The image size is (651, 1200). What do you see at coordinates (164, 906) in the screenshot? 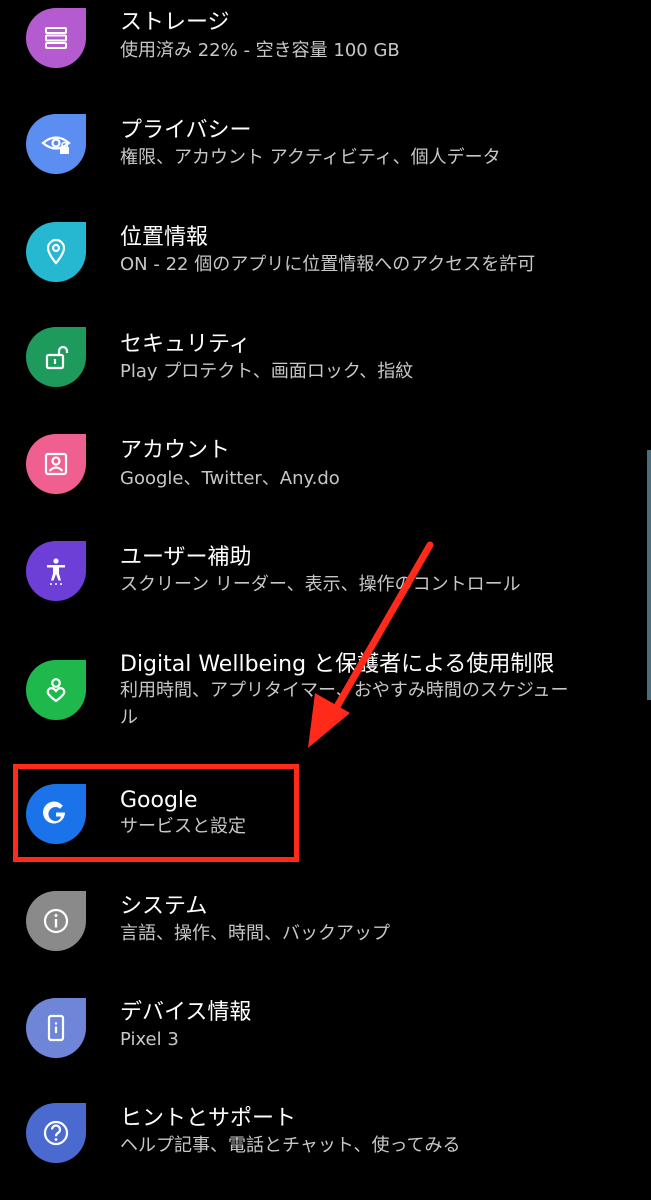
I see `item-title: システム` at bounding box center [164, 906].